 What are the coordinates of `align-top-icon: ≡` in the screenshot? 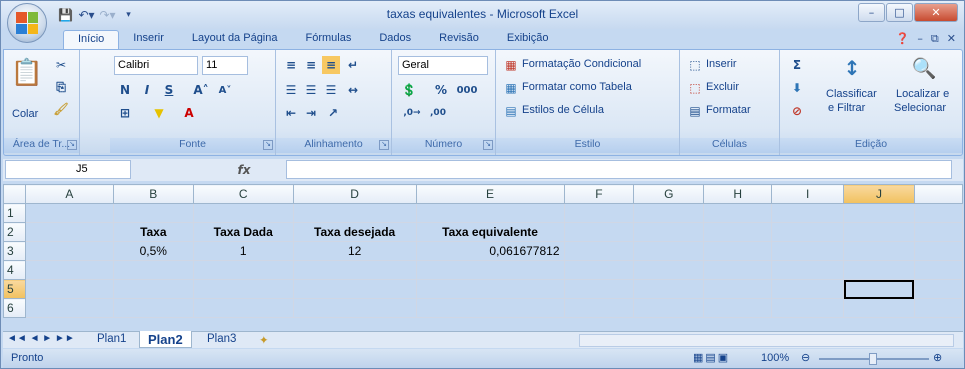 It's located at (291, 65).